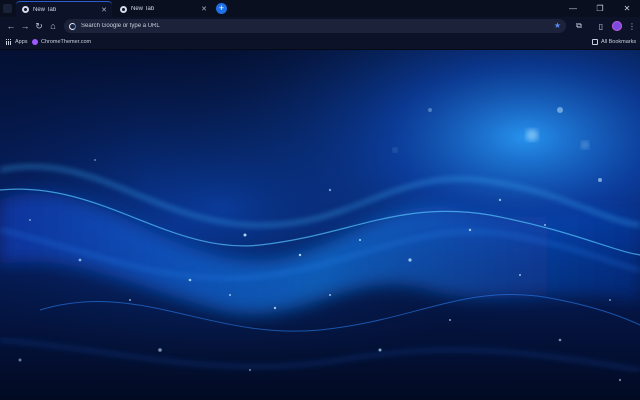  What do you see at coordinates (35, 42) in the screenshot?
I see `chromethemer-icon` at bounding box center [35, 42].